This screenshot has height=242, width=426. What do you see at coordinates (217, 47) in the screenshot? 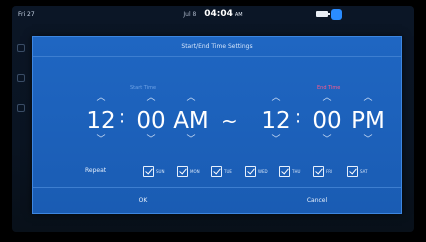
I see `dialog-title: Start/End Time Settings` at bounding box center [217, 47].